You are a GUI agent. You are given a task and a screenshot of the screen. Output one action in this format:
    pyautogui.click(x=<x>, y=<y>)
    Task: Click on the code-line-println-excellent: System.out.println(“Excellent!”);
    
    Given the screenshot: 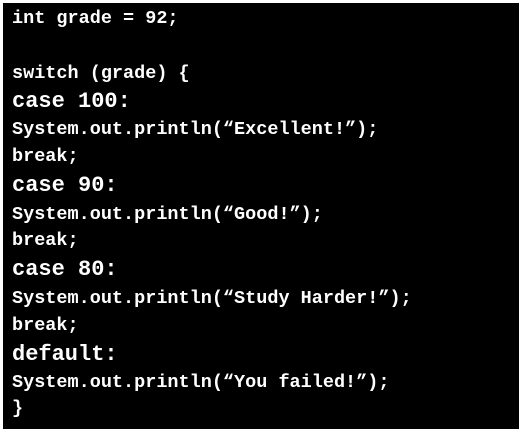 What is the action you would take?
    pyautogui.click(x=195, y=129)
    